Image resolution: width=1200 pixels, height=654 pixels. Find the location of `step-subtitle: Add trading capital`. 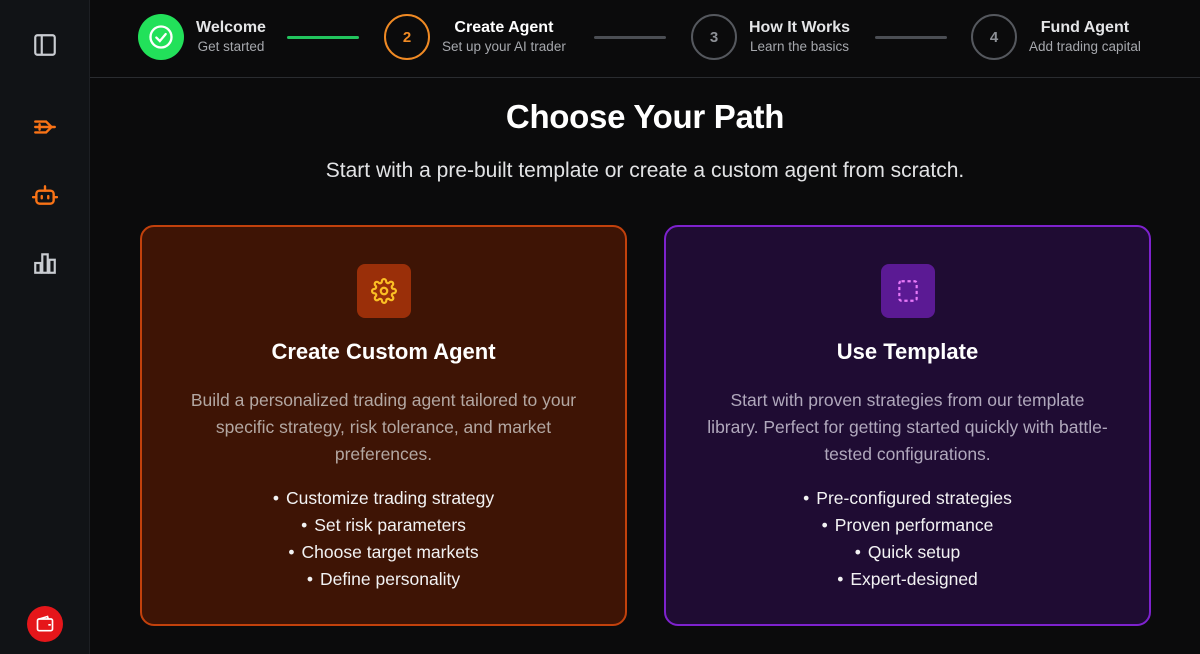

step-subtitle: Add trading capital is located at coordinates (1085, 46).